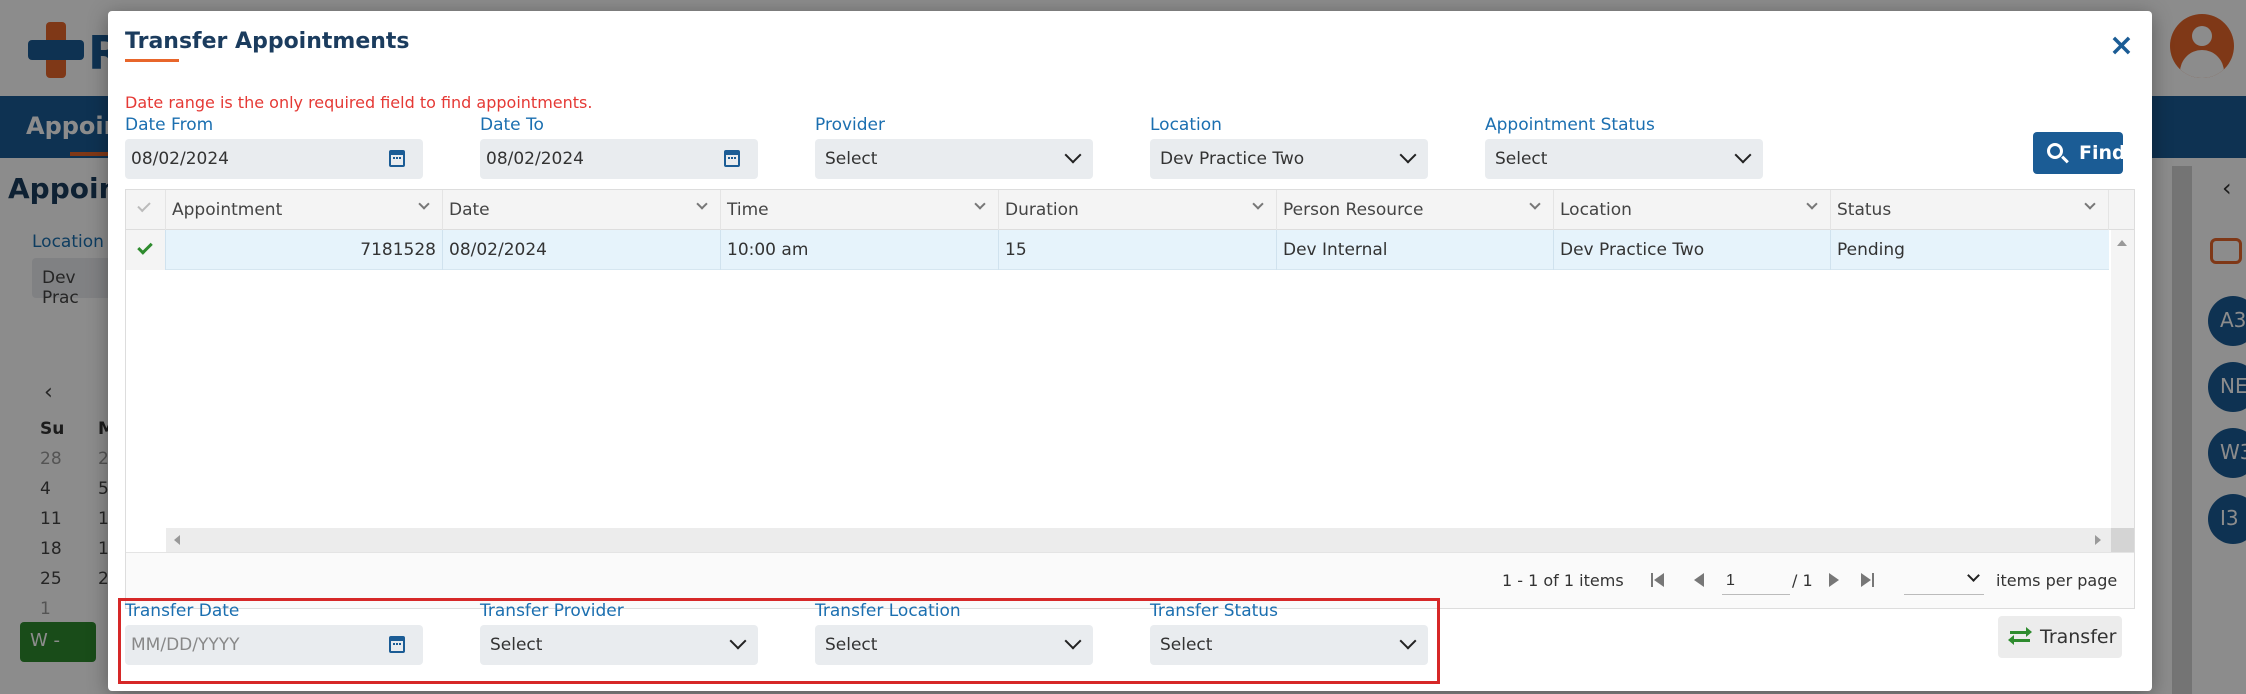 Image resolution: width=2246 pixels, height=694 pixels. Describe the element at coordinates (1563, 580) in the screenshot. I see `pager-info: 1 - 1 of 1 items` at that location.